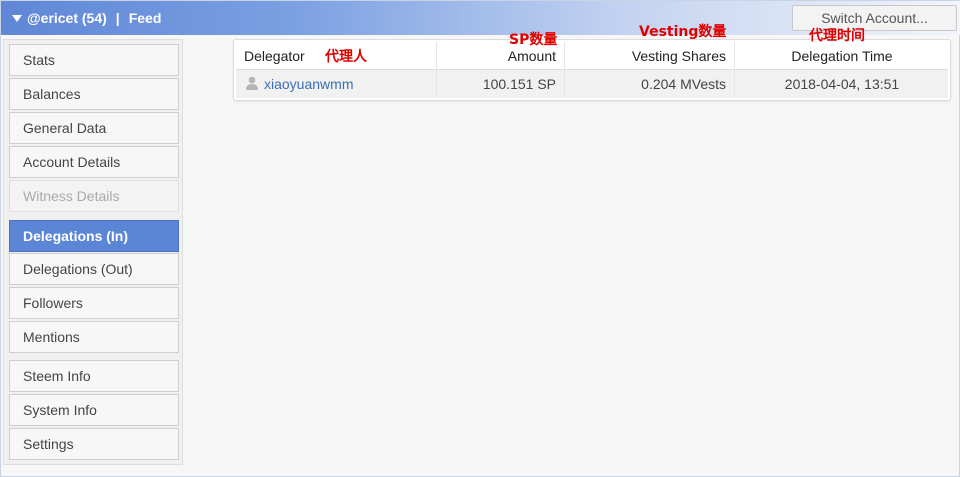  What do you see at coordinates (645, 56) in the screenshot?
I see `column-header-vesting-shares: Vesting Shares` at bounding box center [645, 56].